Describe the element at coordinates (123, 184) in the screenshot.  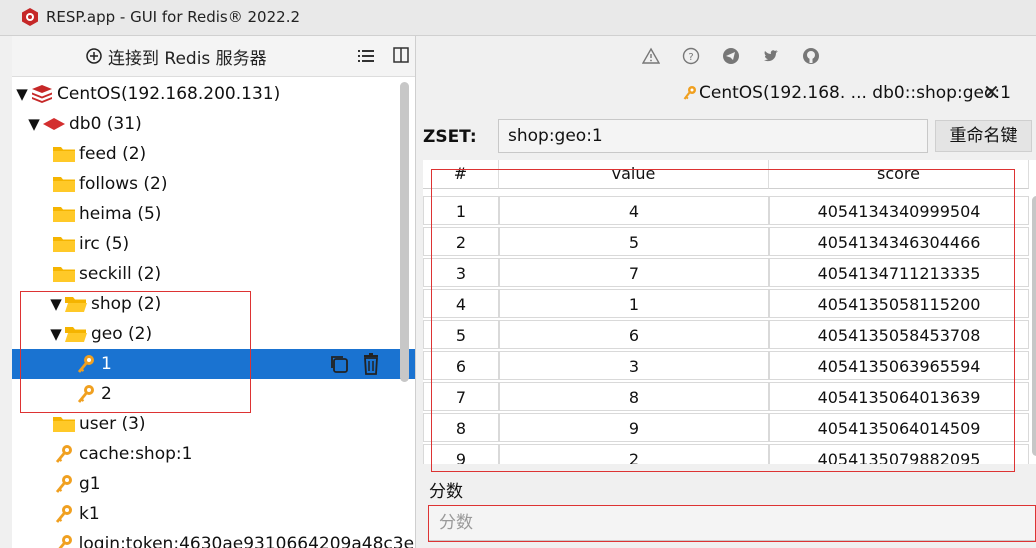
I see `tree-item-label: follows (2)` at that location.